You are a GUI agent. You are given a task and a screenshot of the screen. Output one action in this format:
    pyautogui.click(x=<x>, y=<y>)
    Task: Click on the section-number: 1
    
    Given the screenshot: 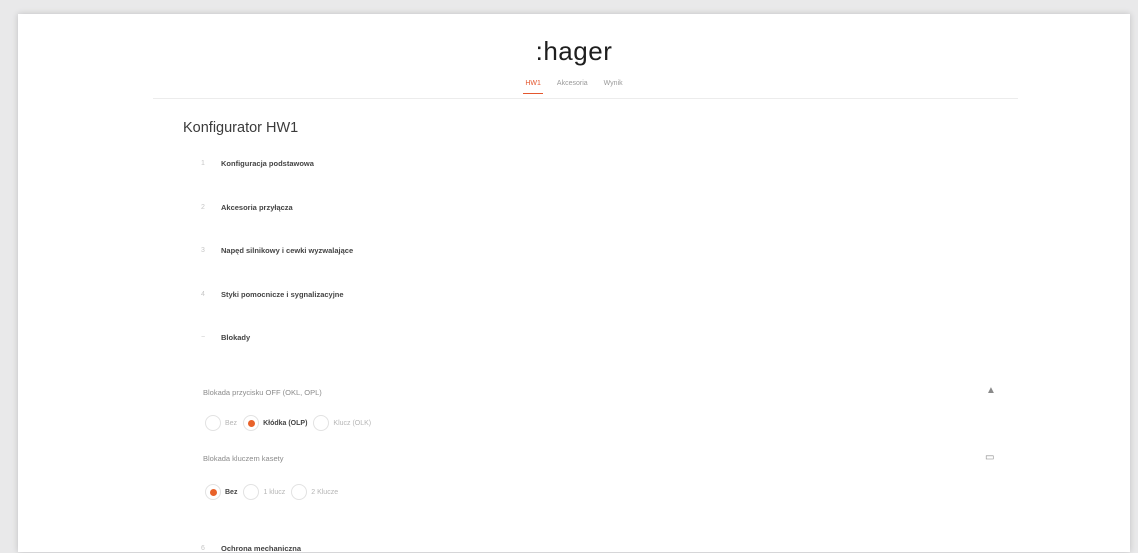 What is the action you would take?
    pyautogui.click(x=203, y=163)
    